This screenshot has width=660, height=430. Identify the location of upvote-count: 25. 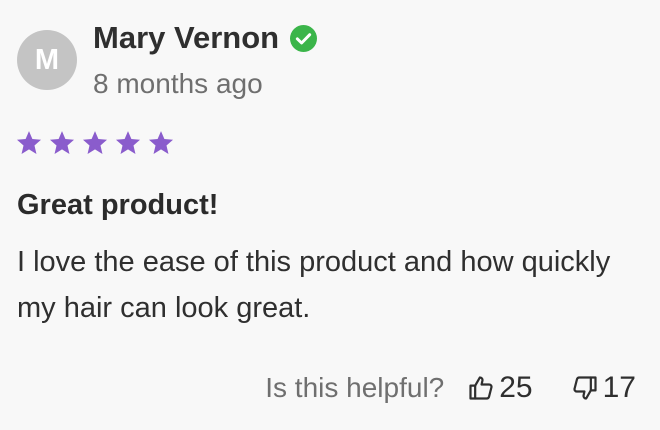
(516, 387).